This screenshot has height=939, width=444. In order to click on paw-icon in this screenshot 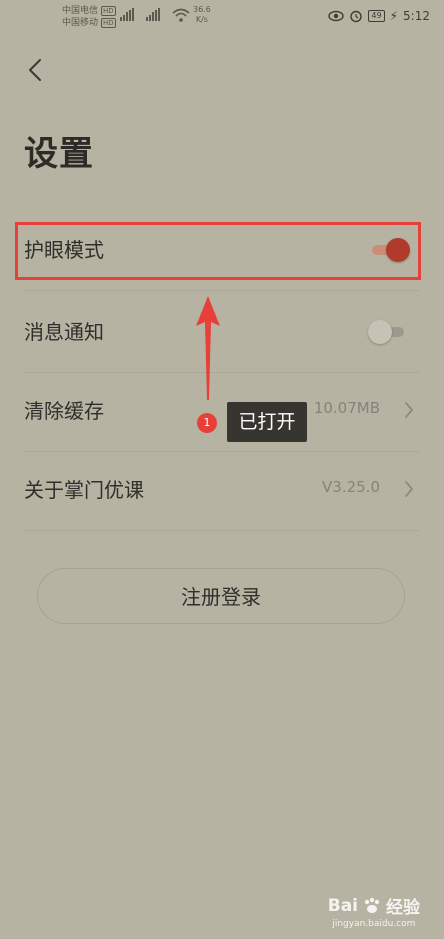, I will do `click(372, 905)`.